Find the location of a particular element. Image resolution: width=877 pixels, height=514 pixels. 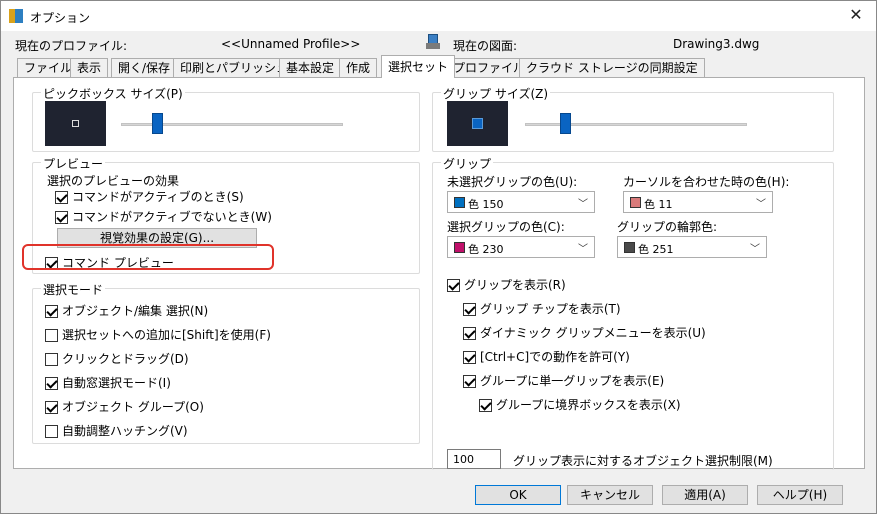

help-button: ヘルプ(H) is located at coordinates (800, 495).